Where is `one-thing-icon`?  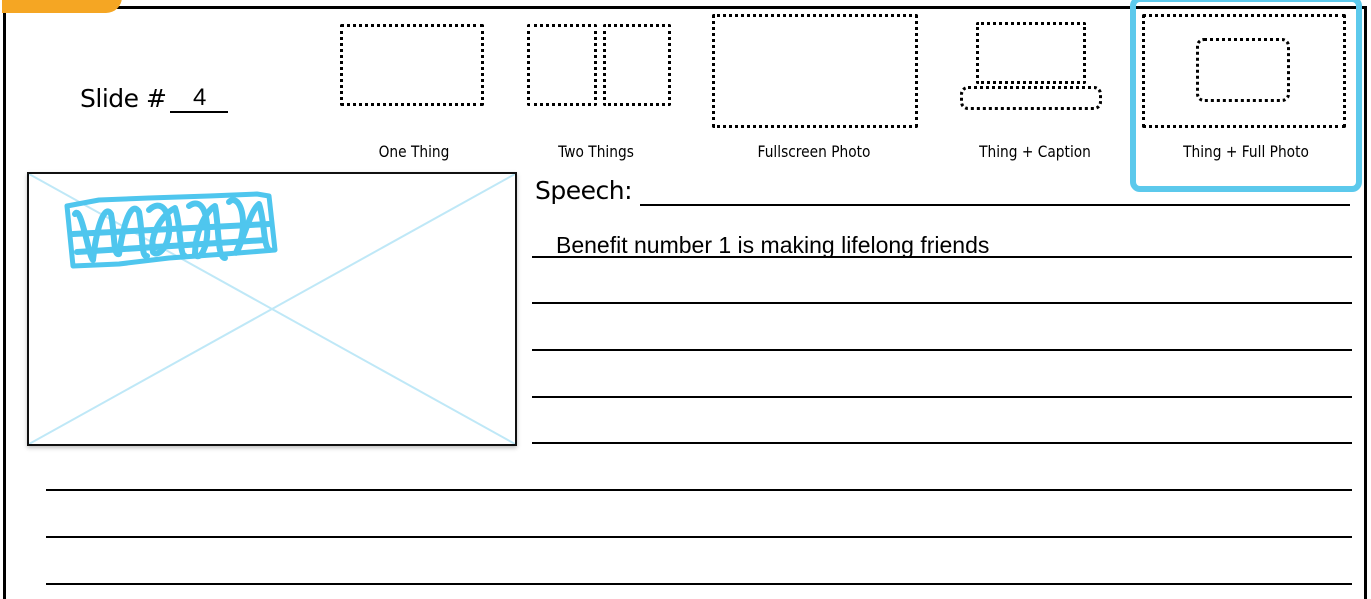 one-thing-icon is located at coordinates (412, 65).